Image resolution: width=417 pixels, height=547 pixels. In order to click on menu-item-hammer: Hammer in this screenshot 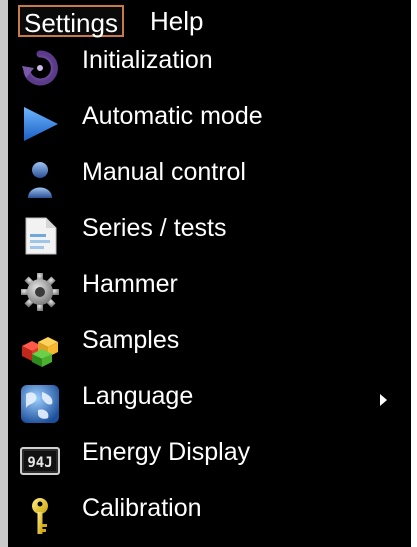, I will do `click(209, 290)`.